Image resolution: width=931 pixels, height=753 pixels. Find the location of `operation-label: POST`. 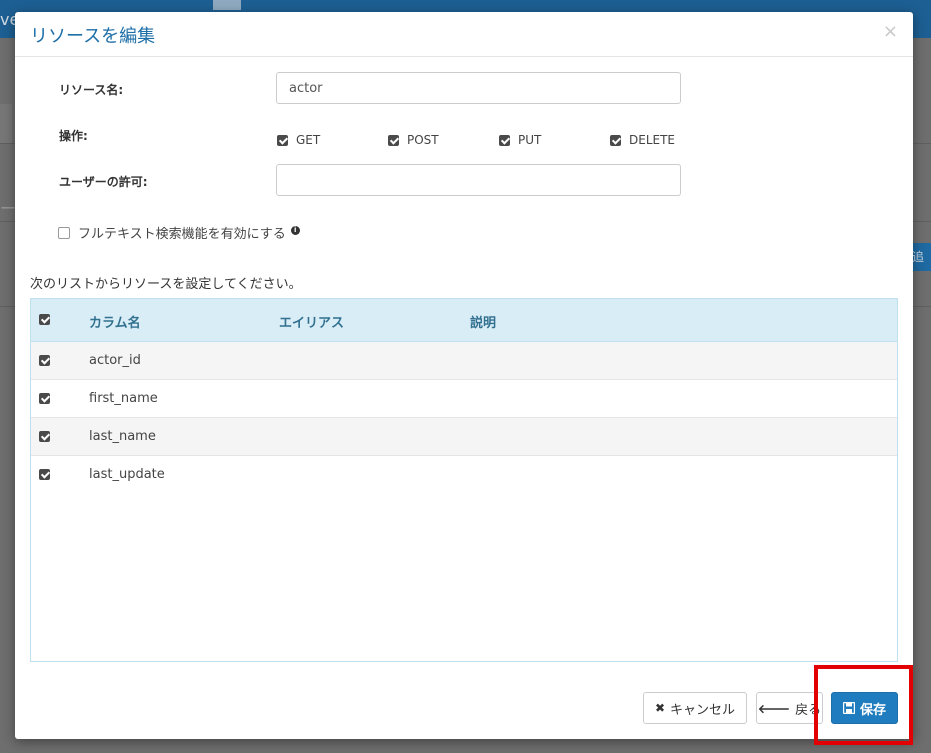

operation-label: POST is located at coordinates (423, 140).